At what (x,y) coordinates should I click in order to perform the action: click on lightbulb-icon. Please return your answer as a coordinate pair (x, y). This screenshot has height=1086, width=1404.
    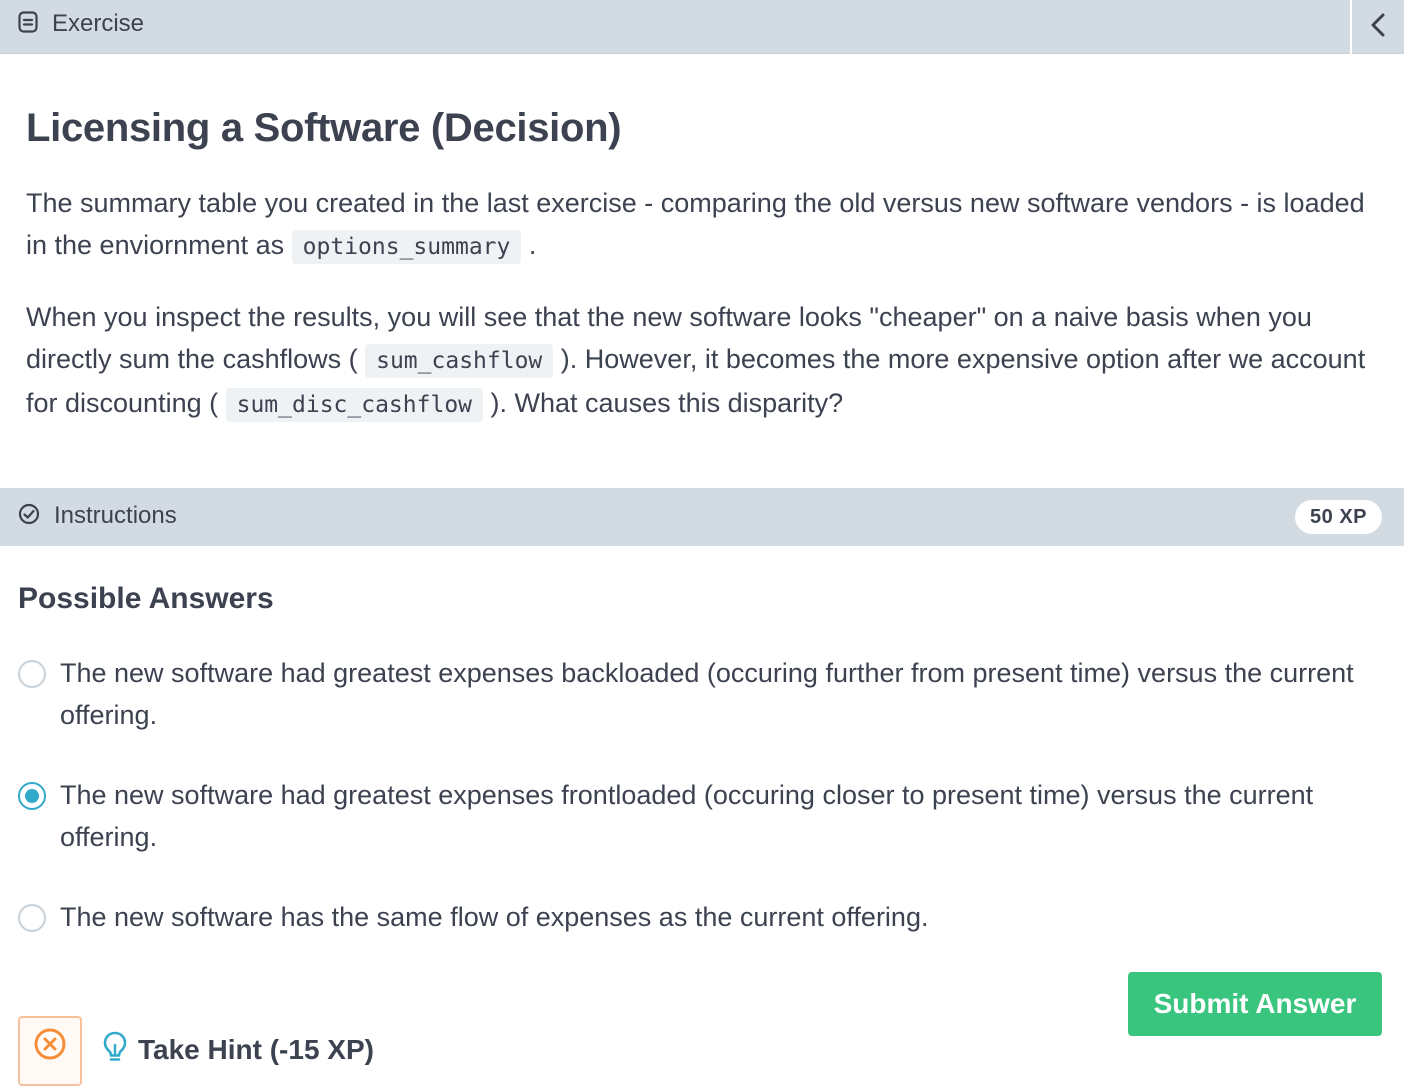
    Looking at the image, I should click on (115, 1049).